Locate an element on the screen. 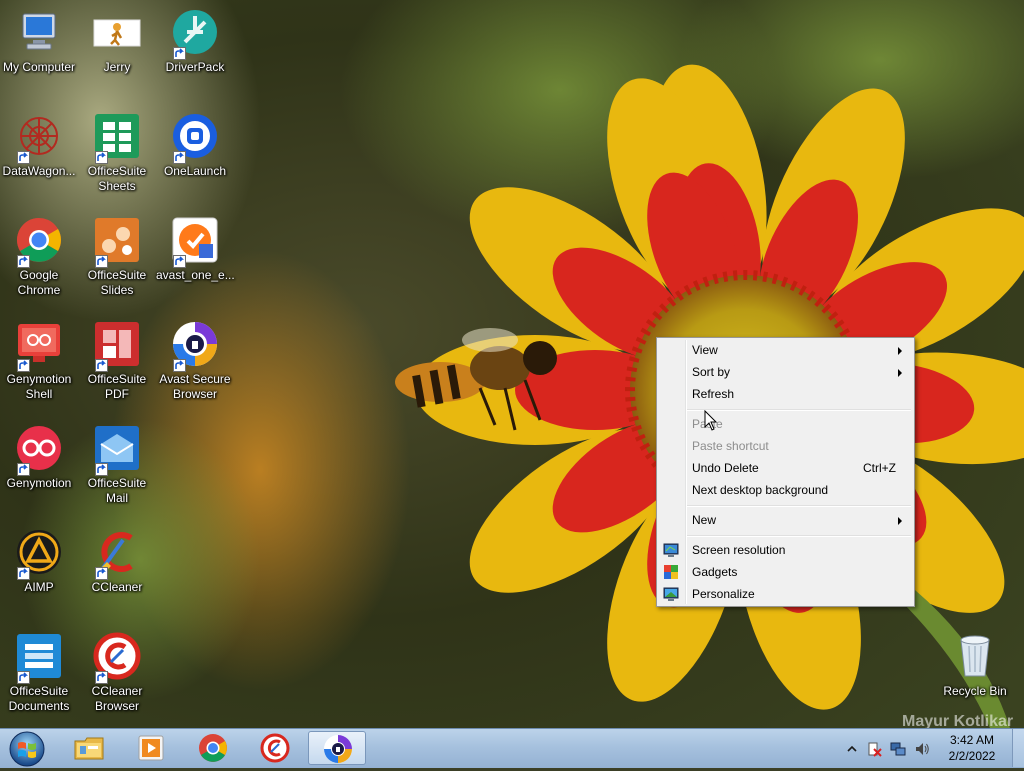  desktop-icon-google-chrome: Google Chrome is located at coordinates (39, 257).